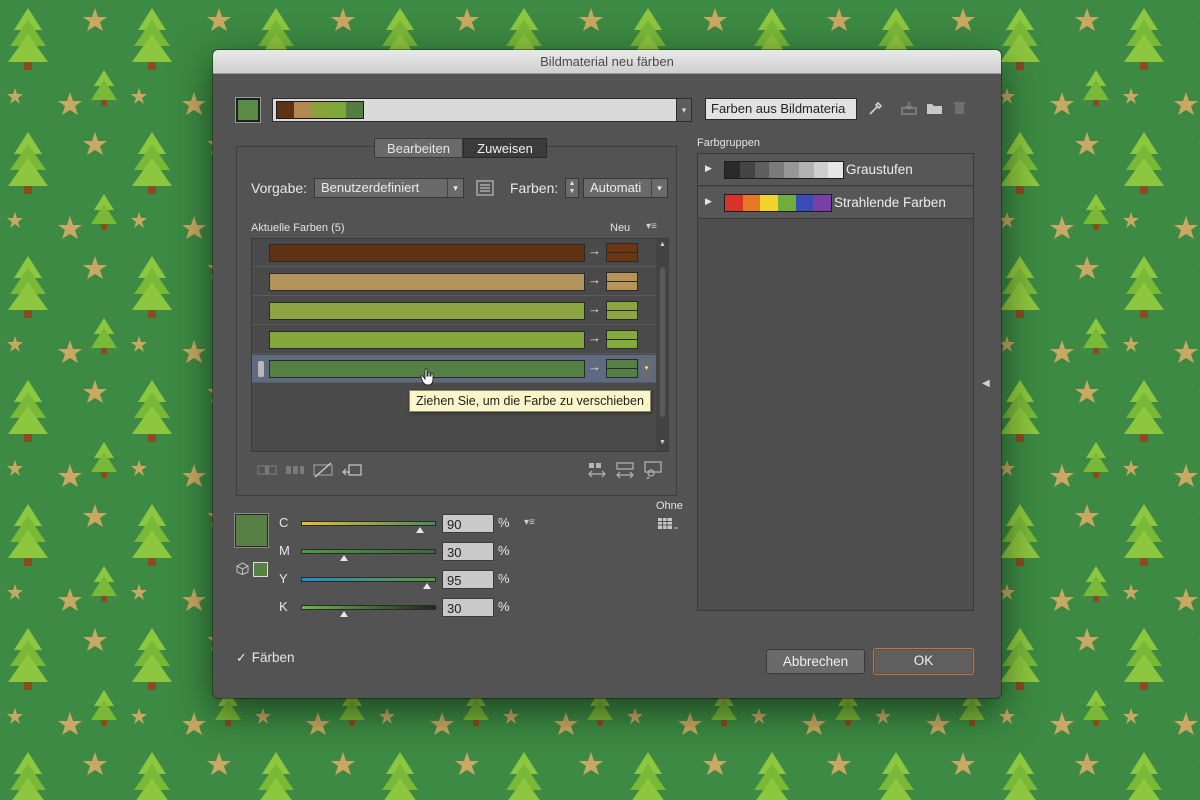 This screenshot has width=1200, height=800. Describe the element at coordinates (625, 188) in the screenshot. I see `colors-count-select: Automati ▾` at that location.